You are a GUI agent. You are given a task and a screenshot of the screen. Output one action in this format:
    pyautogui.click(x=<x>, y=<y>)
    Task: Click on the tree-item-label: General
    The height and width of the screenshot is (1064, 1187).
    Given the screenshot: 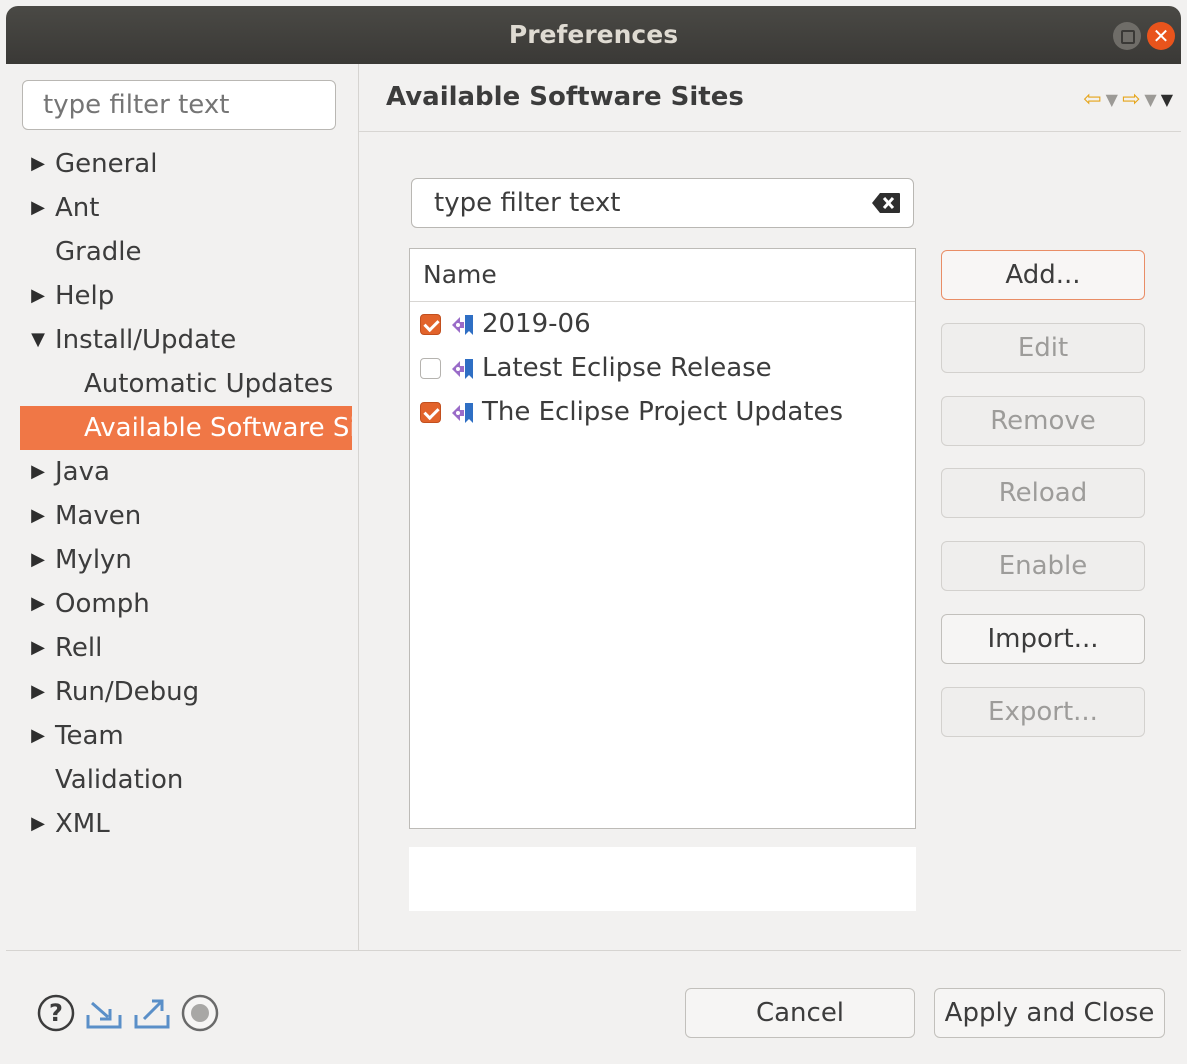 What is the action you would take?
    pyautogui.click(x=106, y=164)
    